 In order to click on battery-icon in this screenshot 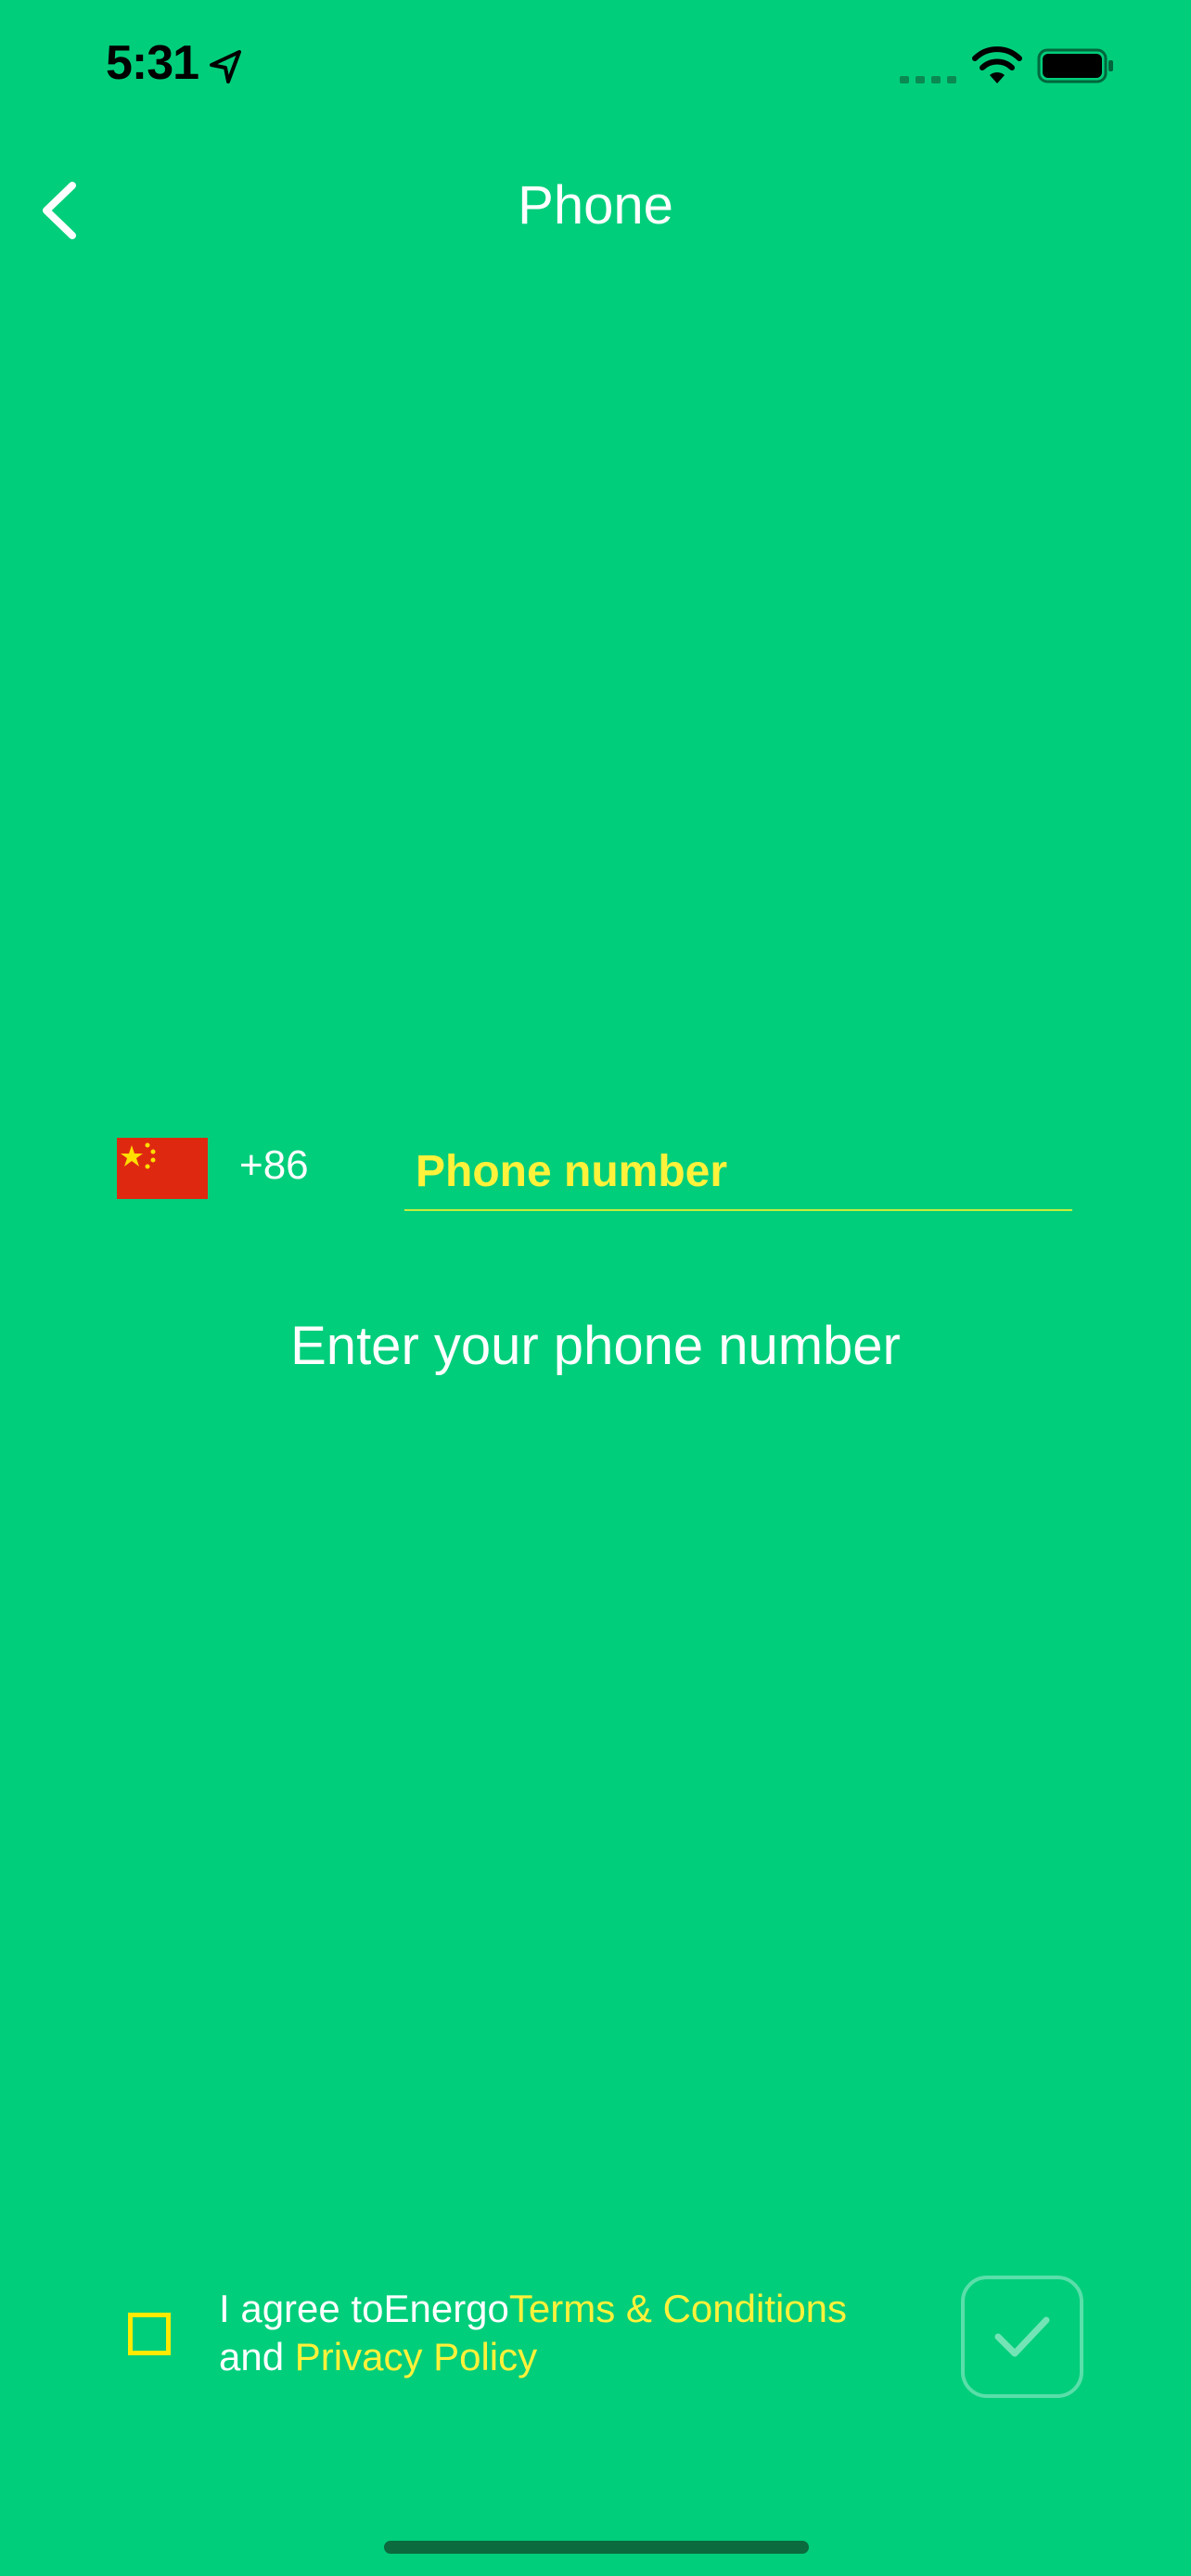, I will do `click(1075, 66)`.